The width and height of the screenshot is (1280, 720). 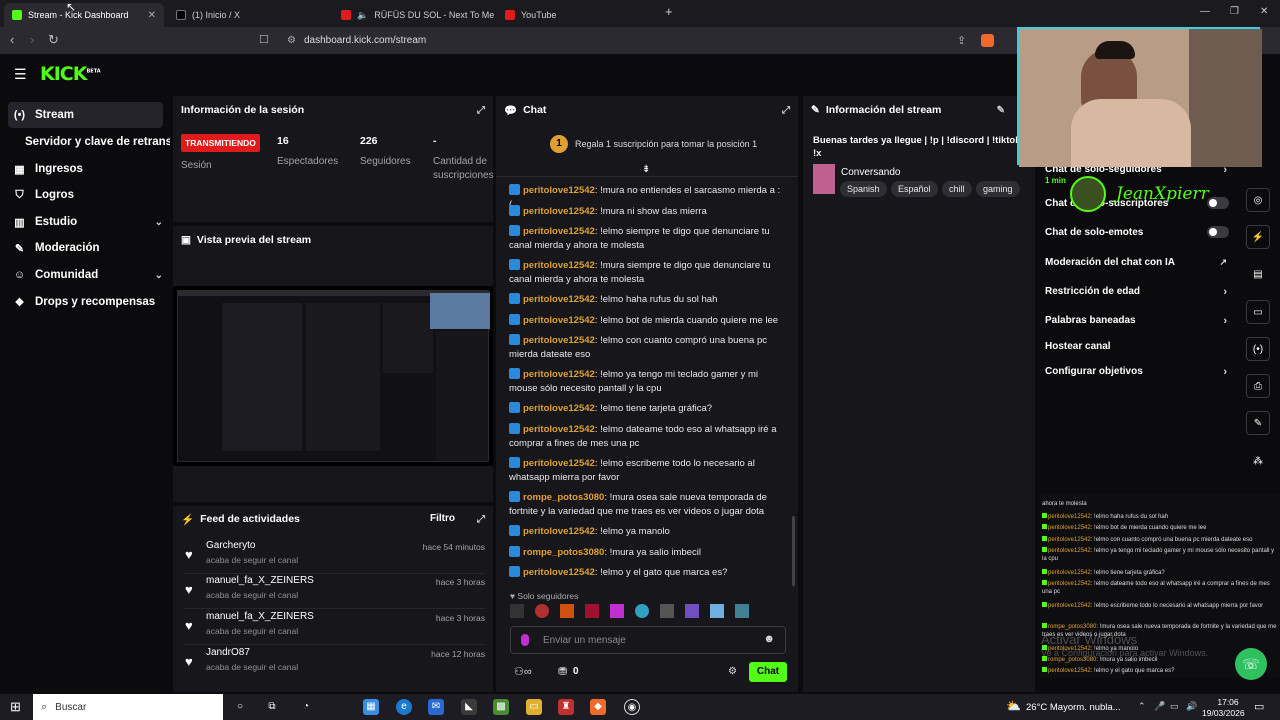 What do you see at coordinates (669, 11) in the screenshot?
I see `new-tab-button: +` at bounding box center [669, 11].